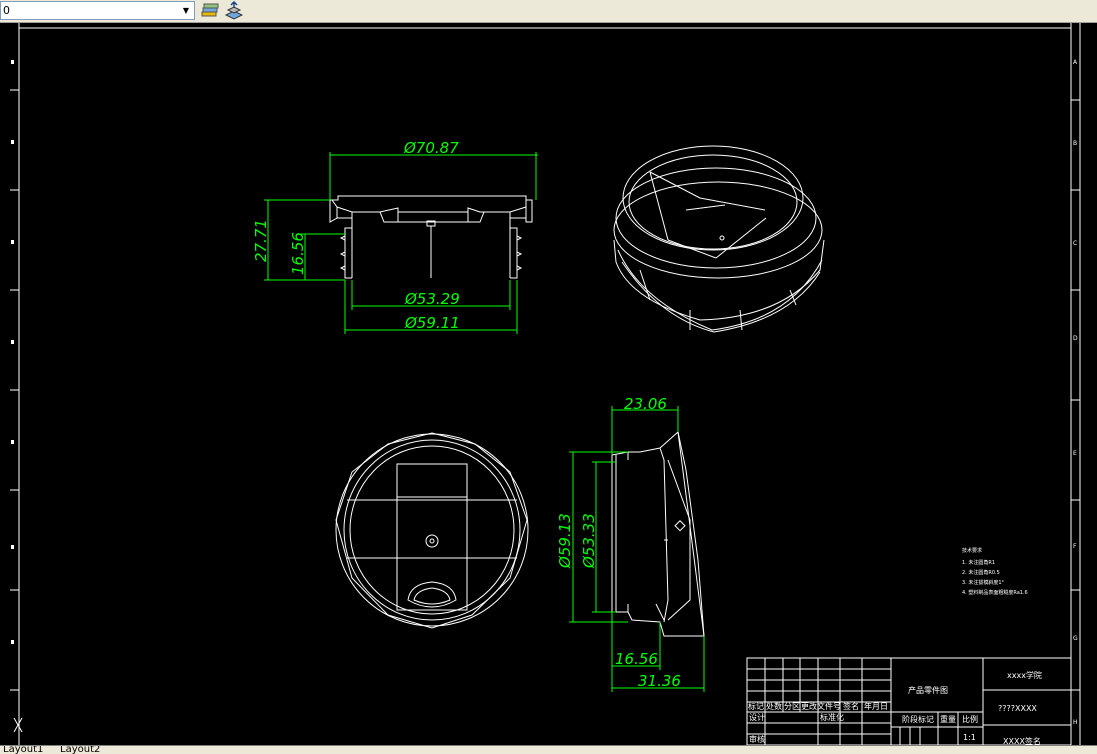  Describe the element at coordinates (658, 533) in the screenshot. I see `side-view` at that location.